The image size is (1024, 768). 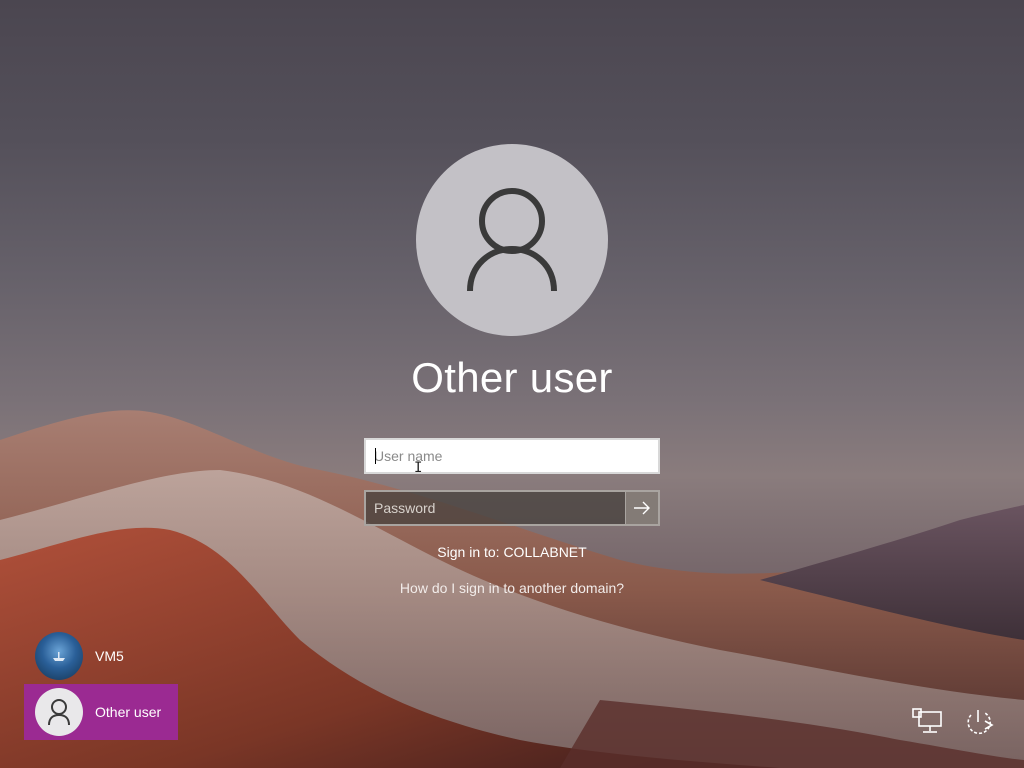 I want to click on submit-button, so click(x=641, y=508).